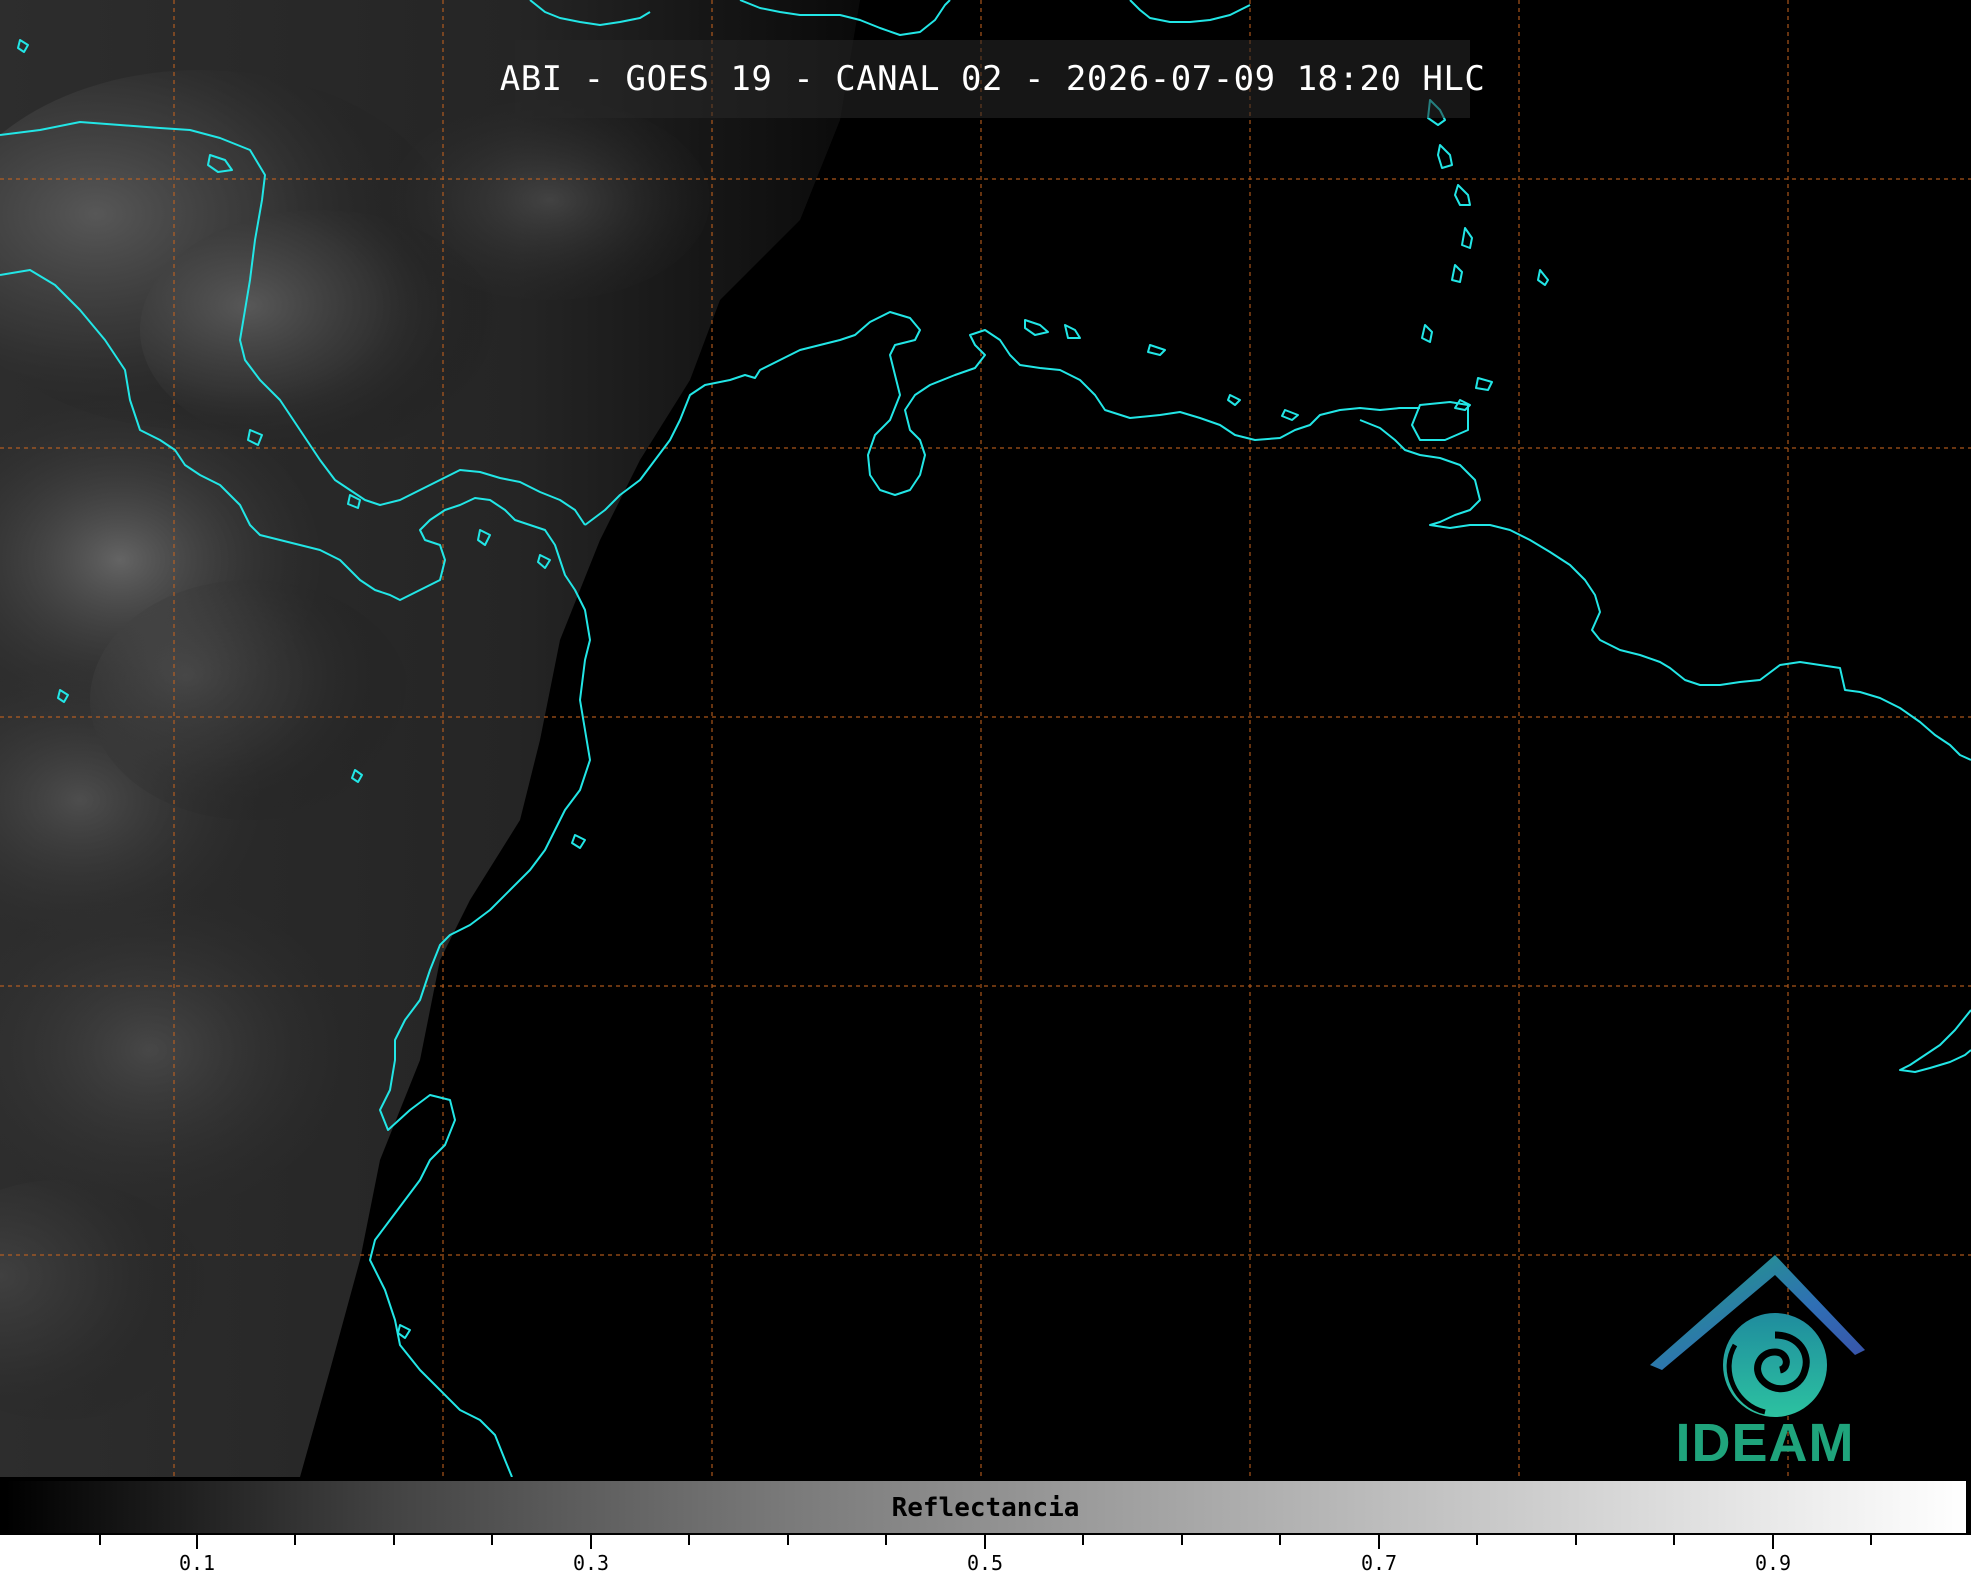 This screenshot has width=1971, height=1577. I want to click on tick-label-1: 0.3, so click(591, 1563).